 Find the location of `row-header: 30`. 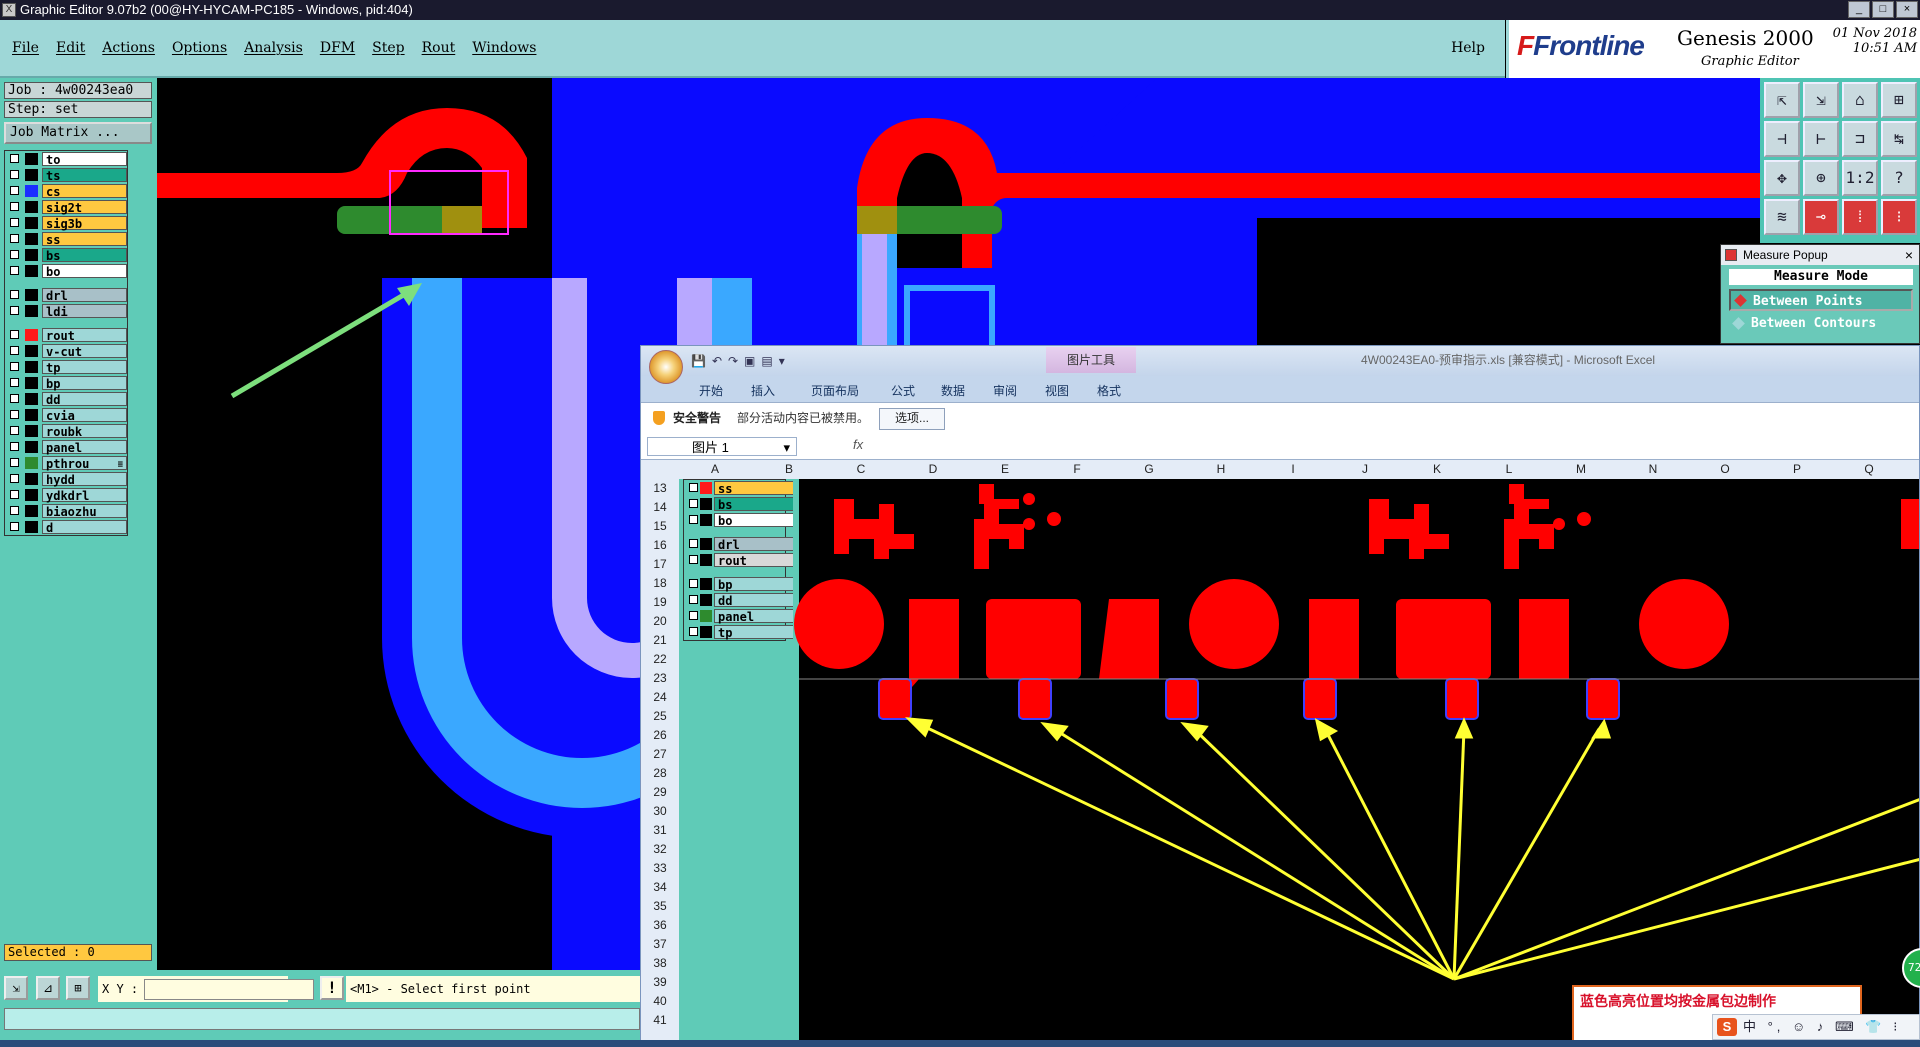

row-header: 30 is located at coordinates (660, 811).